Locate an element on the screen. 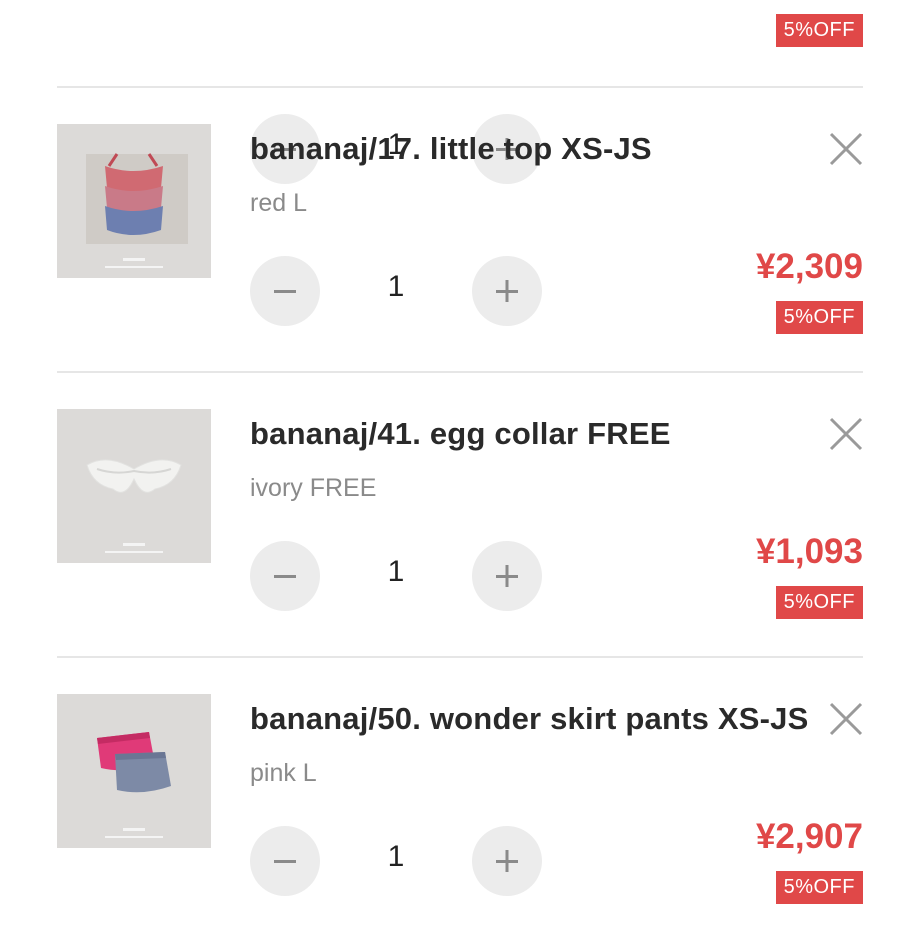 The height and width of the screenshot is (942, 920). item-price: ¥2,309 is located at coordinates (809, 266).